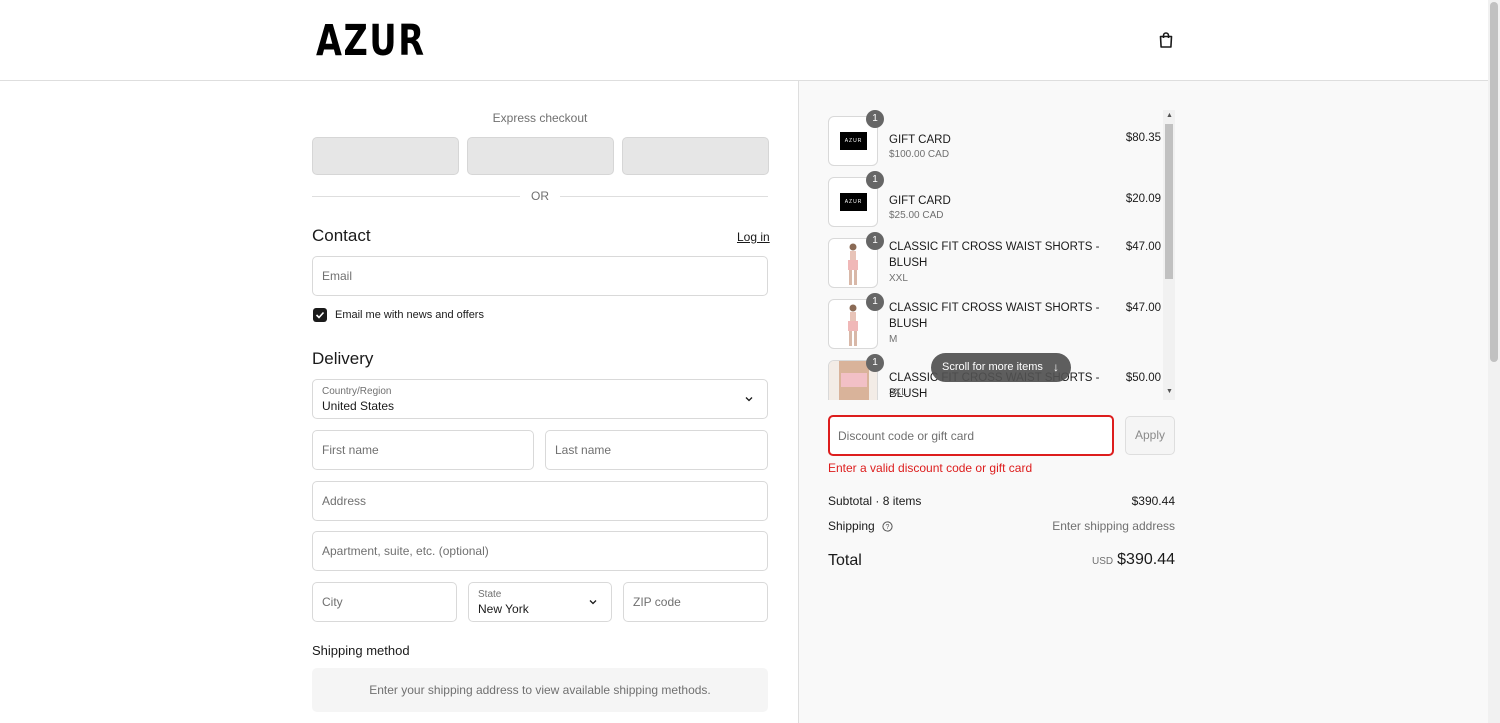  Describe the element at coordinates (503, 609) in the screenshot. I see `state-value: New York` at that location.